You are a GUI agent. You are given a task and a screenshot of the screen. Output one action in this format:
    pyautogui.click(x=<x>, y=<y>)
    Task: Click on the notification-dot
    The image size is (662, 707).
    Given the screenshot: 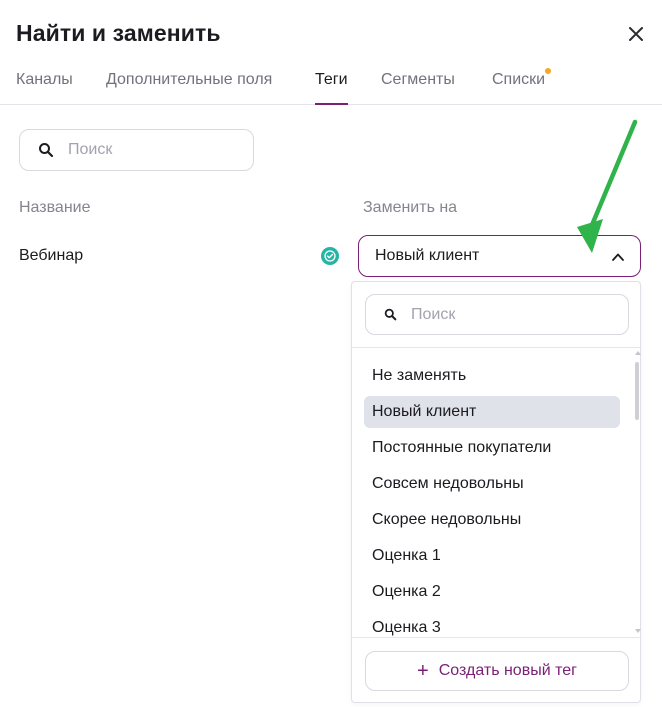 What is the action you would take?
    pyautogui.click(x=548, y=71)
    